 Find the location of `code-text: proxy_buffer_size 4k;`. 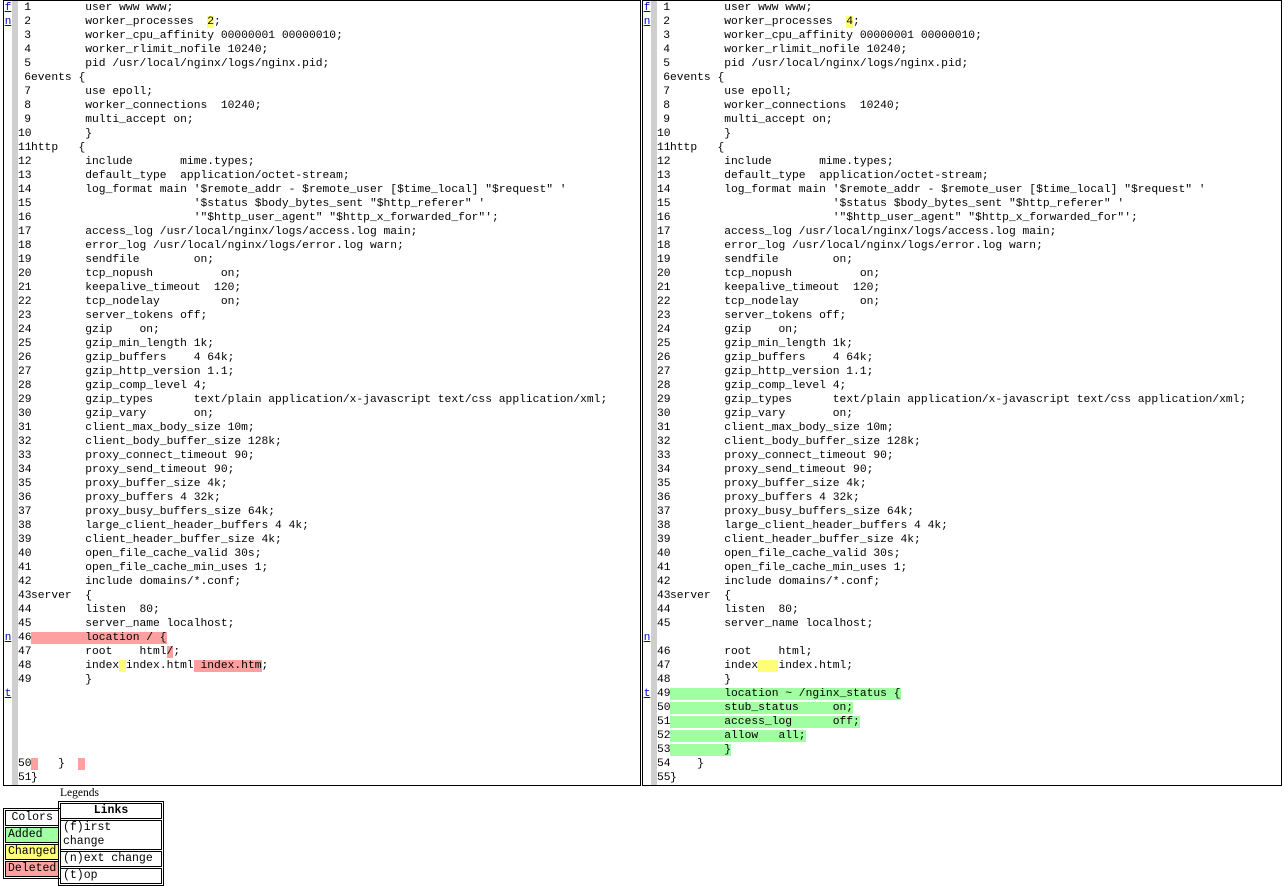

code-text: proxy_buffer_size 4k; is located at coordinates (129, 484).